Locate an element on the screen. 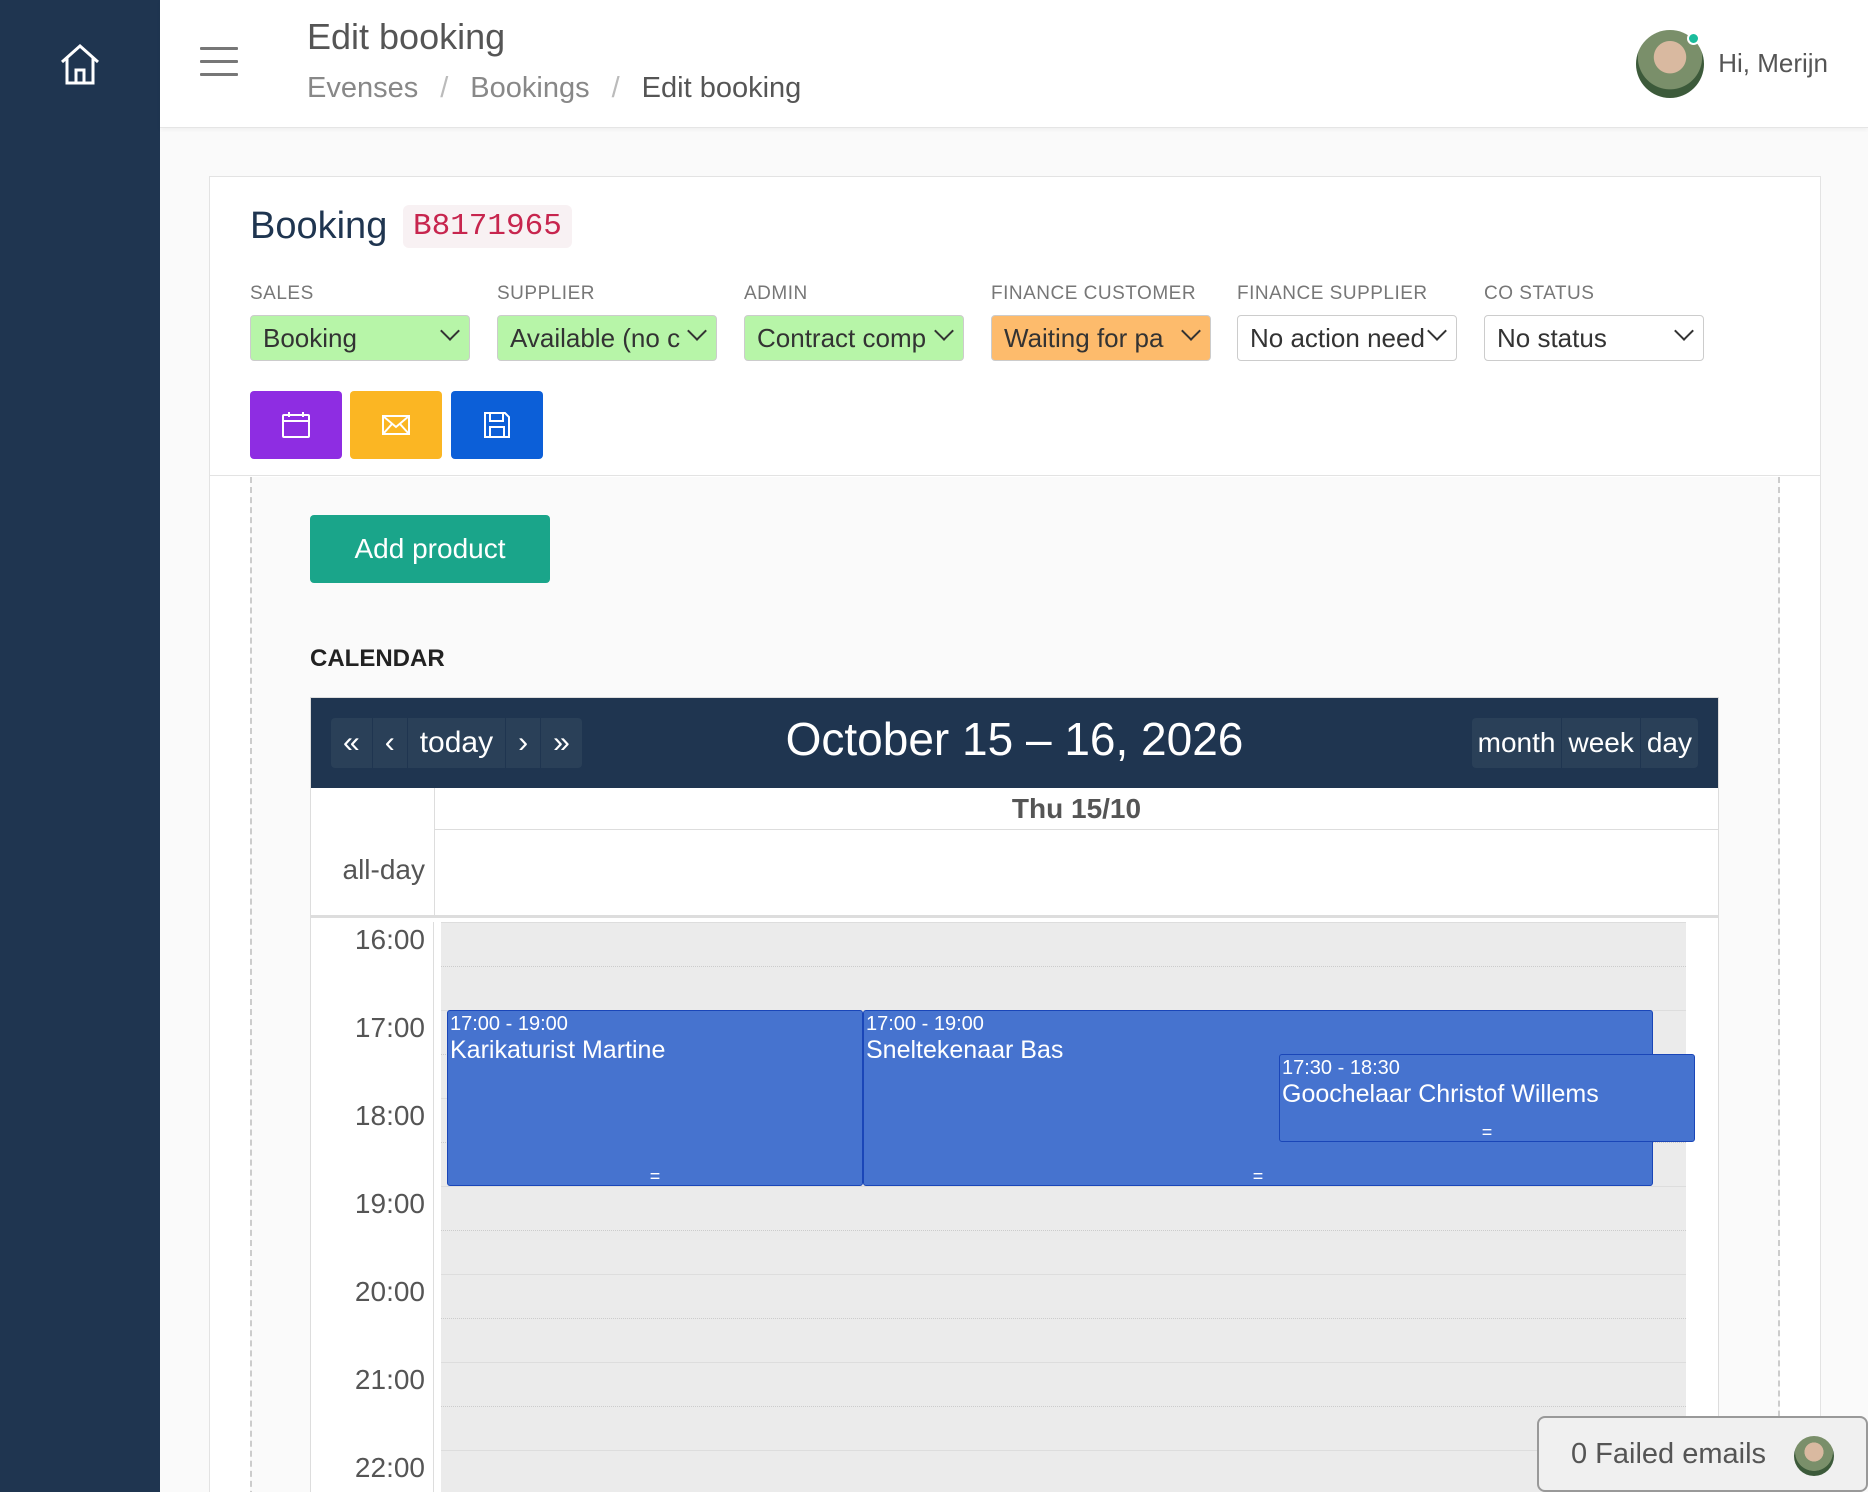 The width and height of the screenshot is (1868, 1492). sidebar is located at coordinates (80, 746).